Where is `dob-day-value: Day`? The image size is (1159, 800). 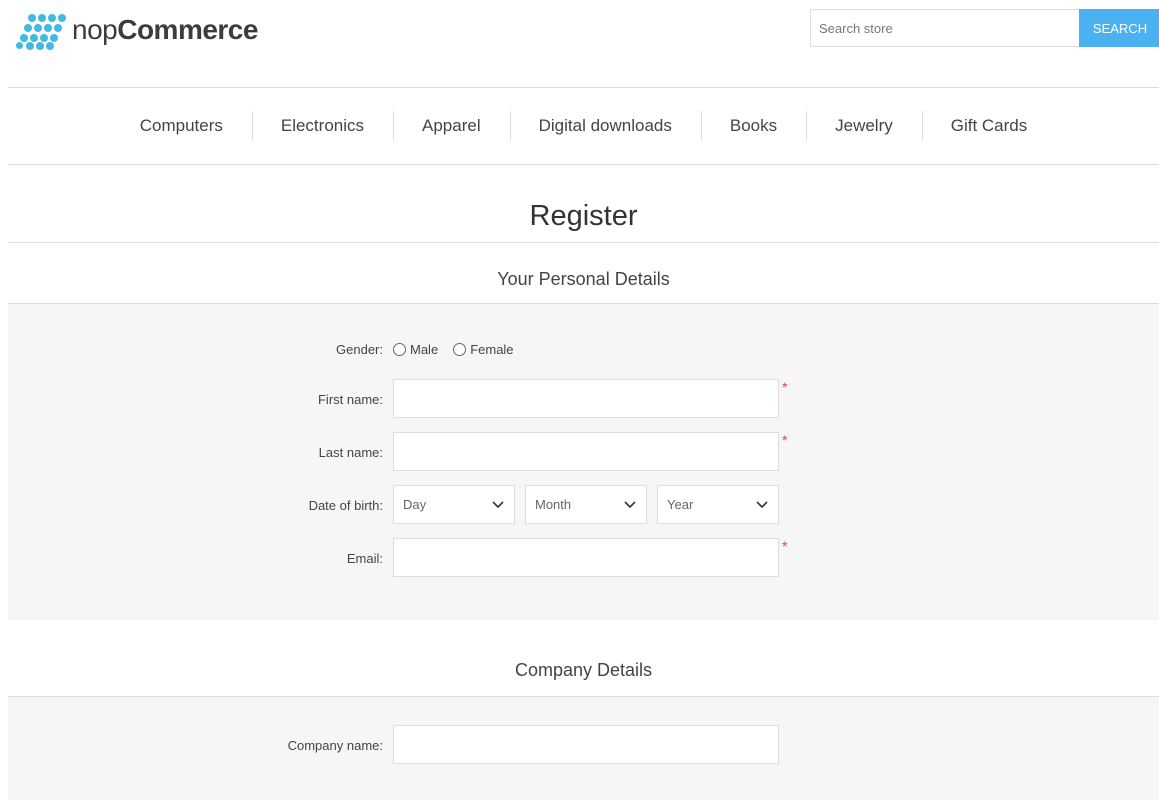
dob-day-value: Day is located at coordinates (415, 504).